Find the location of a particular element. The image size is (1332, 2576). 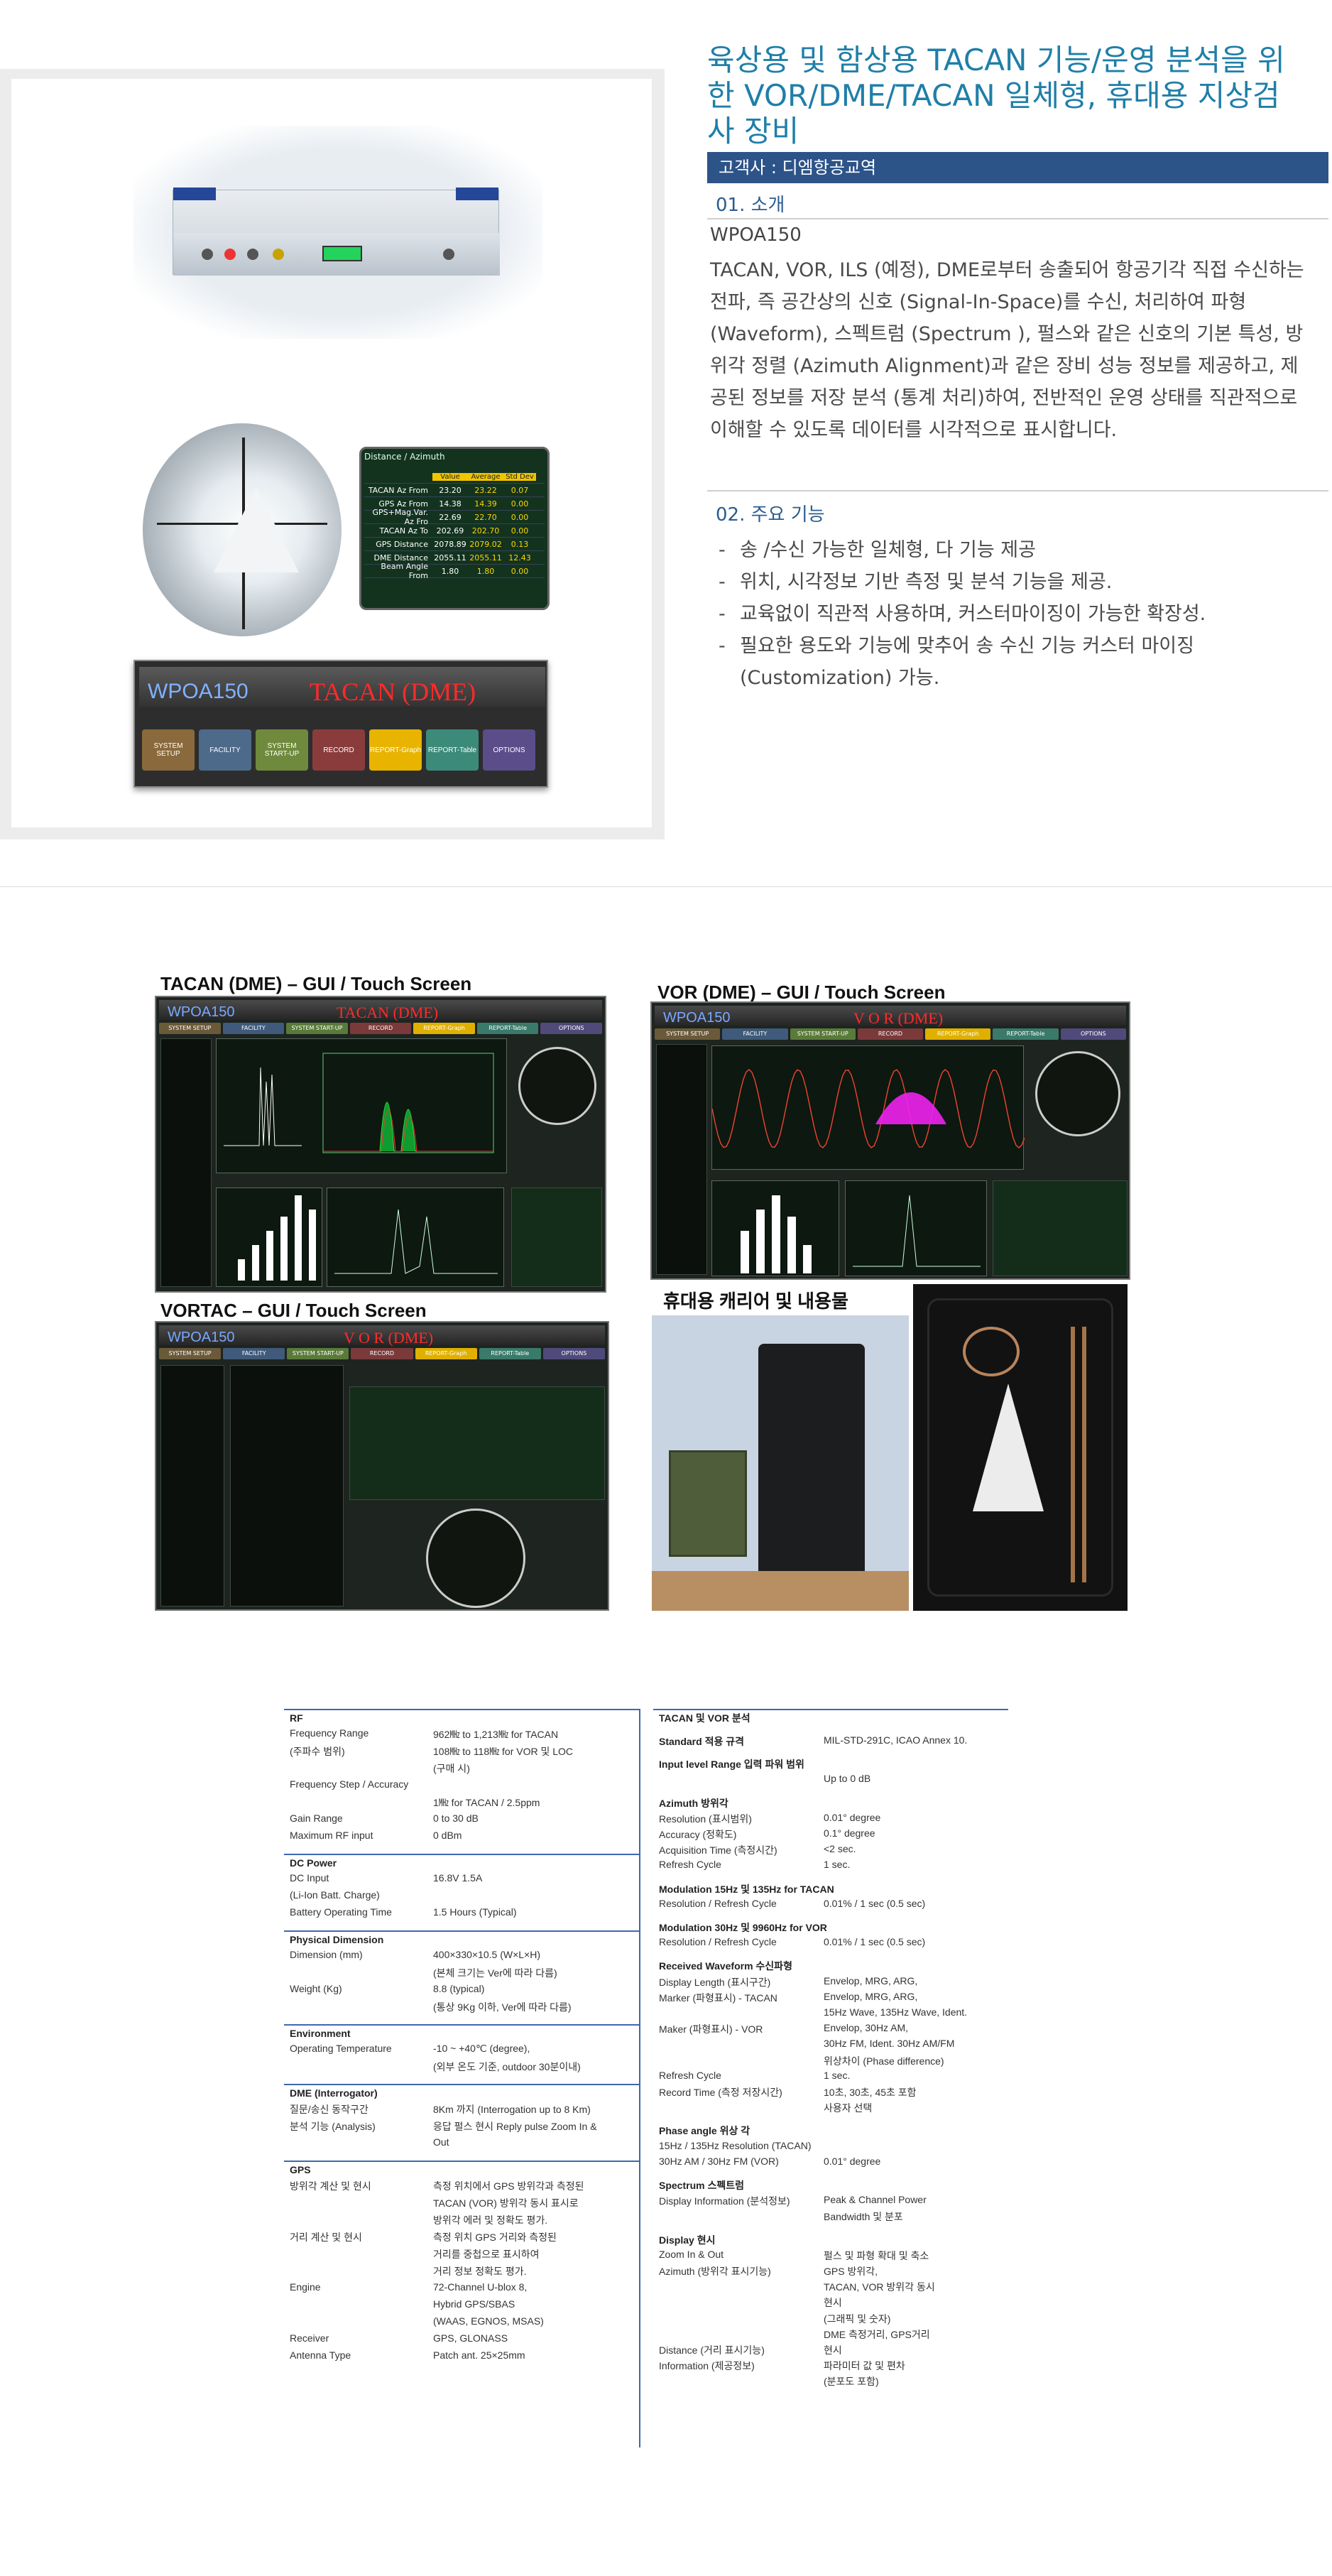

spec-value: 거리를 중첩으로 표시하여 is located at coordinates (486, 2254).